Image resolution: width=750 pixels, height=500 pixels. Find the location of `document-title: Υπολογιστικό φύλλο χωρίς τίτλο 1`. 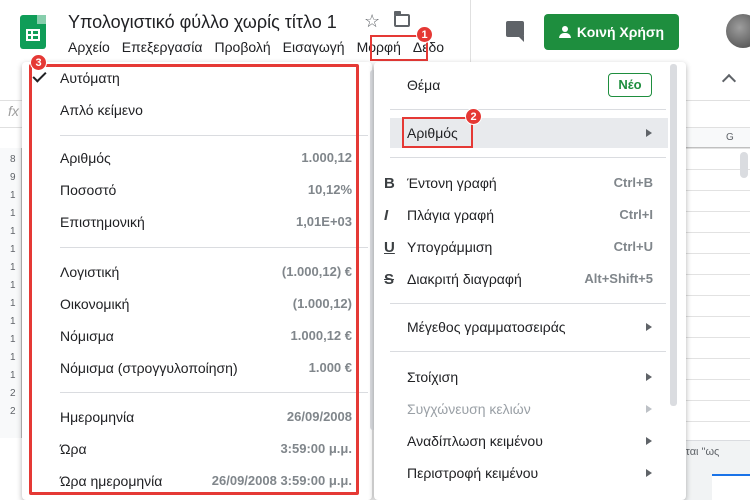

document-title: Υπολογιστικό φύλλο χωρίς τίτλο 1 is located at coordinates (202, 22).